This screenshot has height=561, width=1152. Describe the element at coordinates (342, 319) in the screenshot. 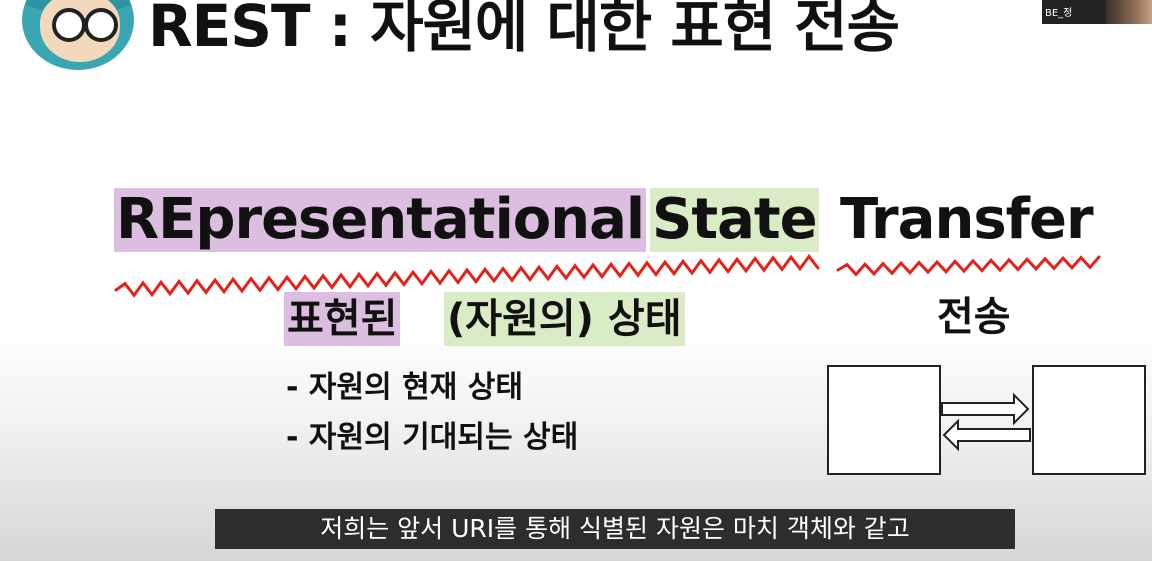

I see `korean-represented: 표현된` at that location.